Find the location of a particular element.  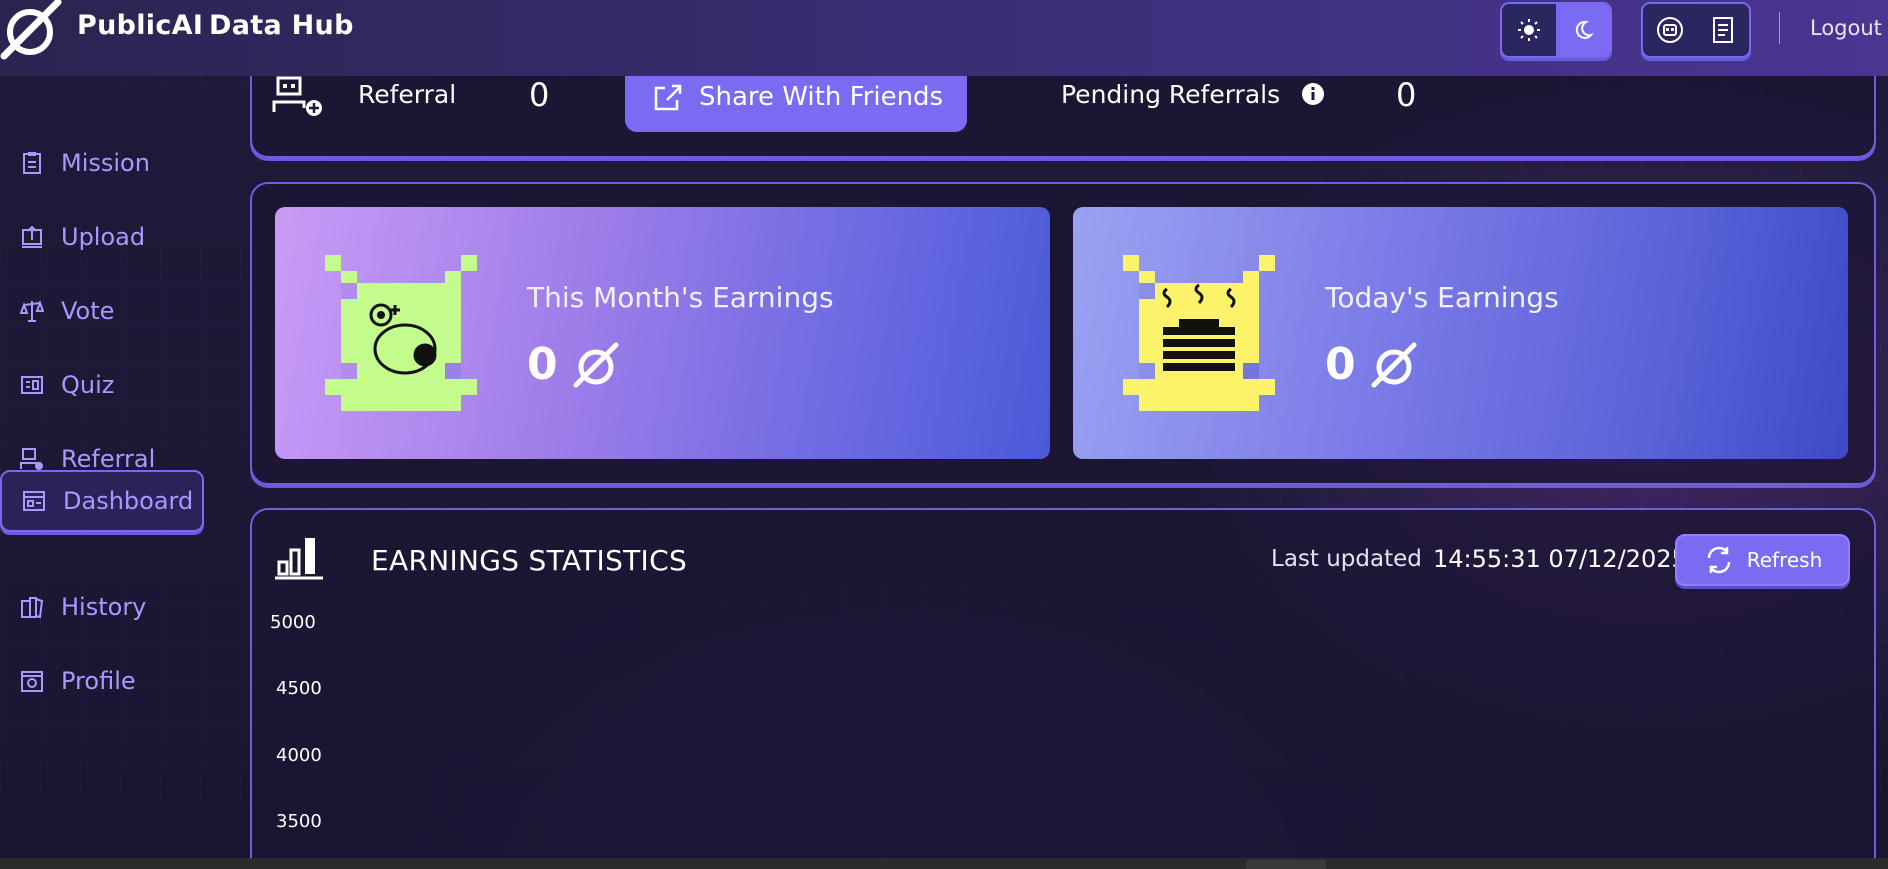

pending-referrals-label: Pending Referrals is located at coordinates (1171, 94).